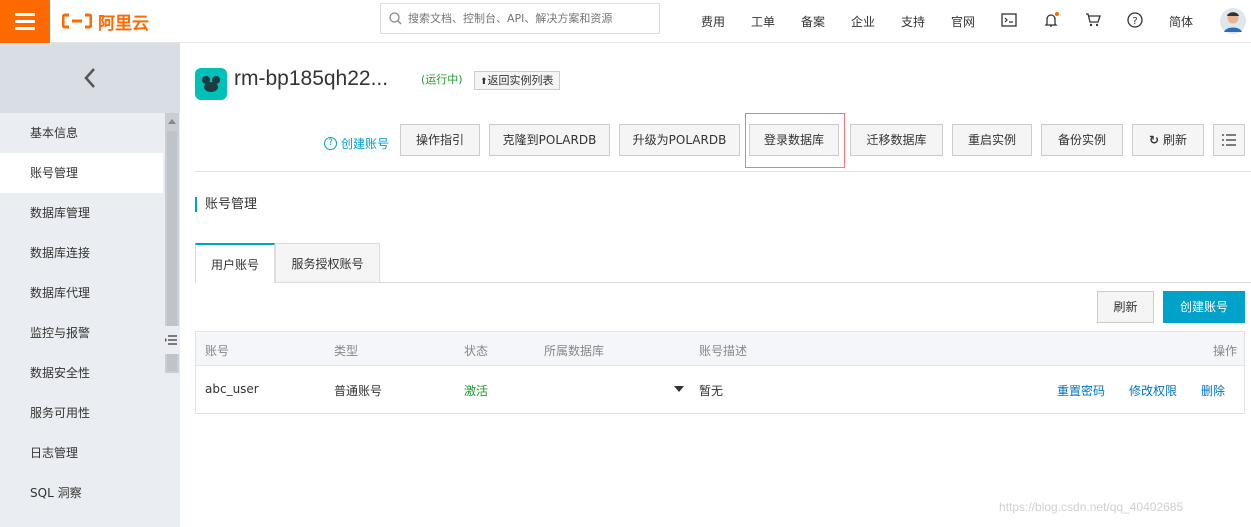 This screenshot has width=1251, height=527. What do you see at coordinates (81, 213) in the screenshot?
I see `sidebar-item-database-management: 数据库管理` at bounding box center [81, 213].